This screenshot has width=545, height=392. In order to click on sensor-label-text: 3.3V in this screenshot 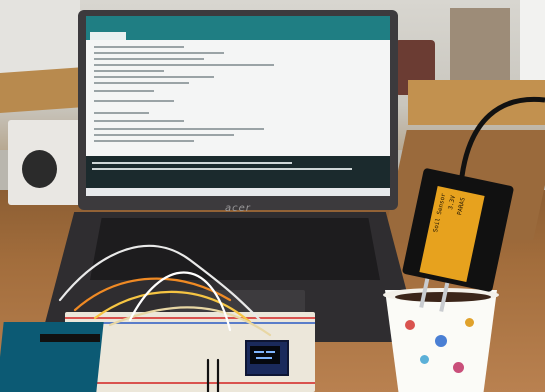, I will do `click(452, 202)`.